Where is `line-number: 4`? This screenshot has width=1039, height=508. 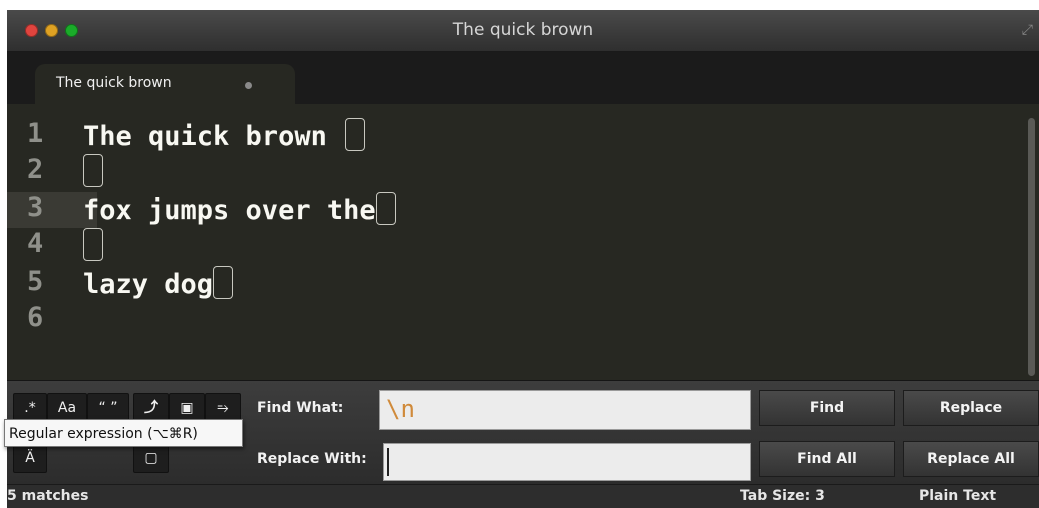
line-number: 4 is located at coordinates (35, 243).